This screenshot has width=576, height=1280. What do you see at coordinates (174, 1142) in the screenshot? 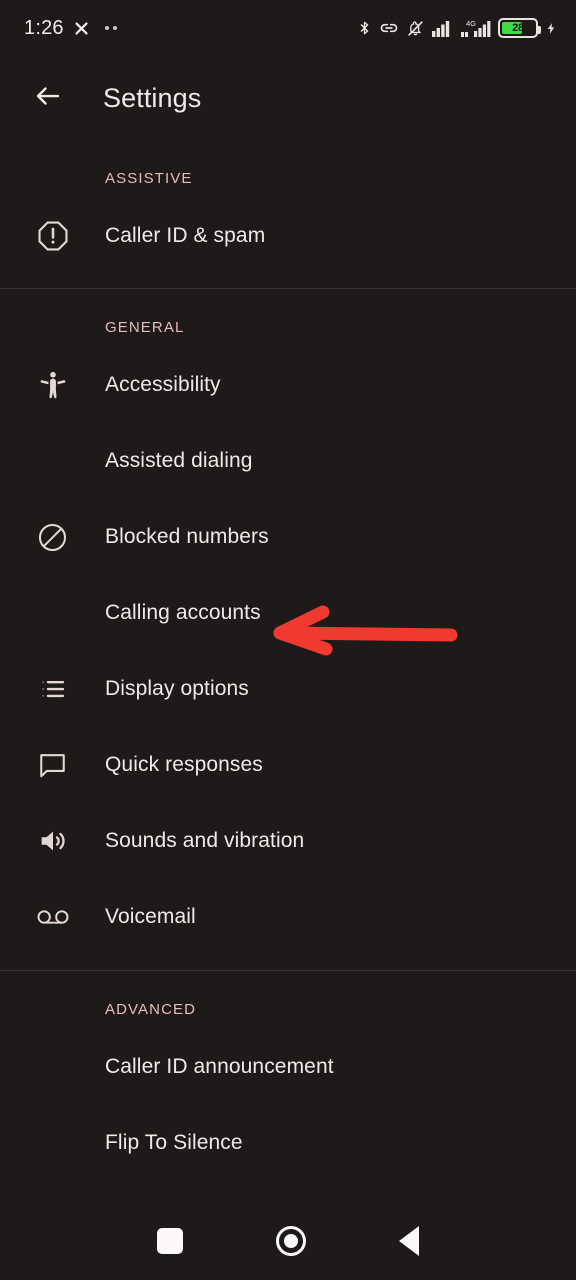
I see `list-item-label: Flip To Silence` at bounding box center [174, 1142].